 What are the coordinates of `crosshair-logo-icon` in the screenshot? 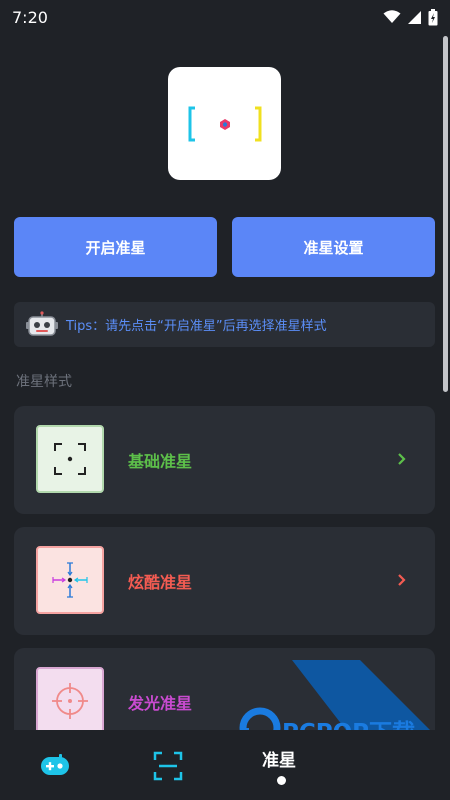 It's located at (224, 123).